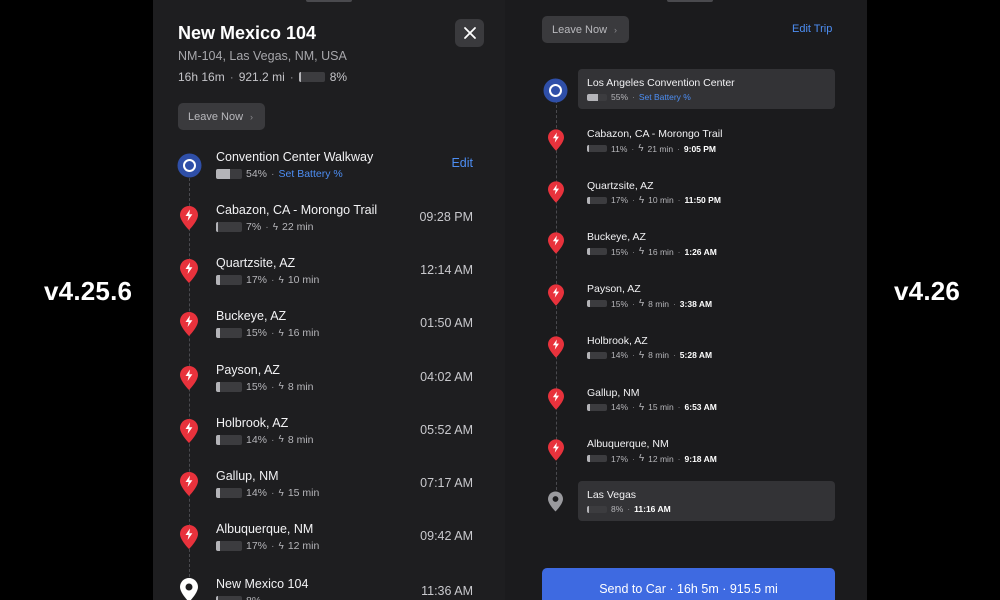 The width and height of the screenshot is (1000, 600). I want to click on origin-card, so click(706, 89).